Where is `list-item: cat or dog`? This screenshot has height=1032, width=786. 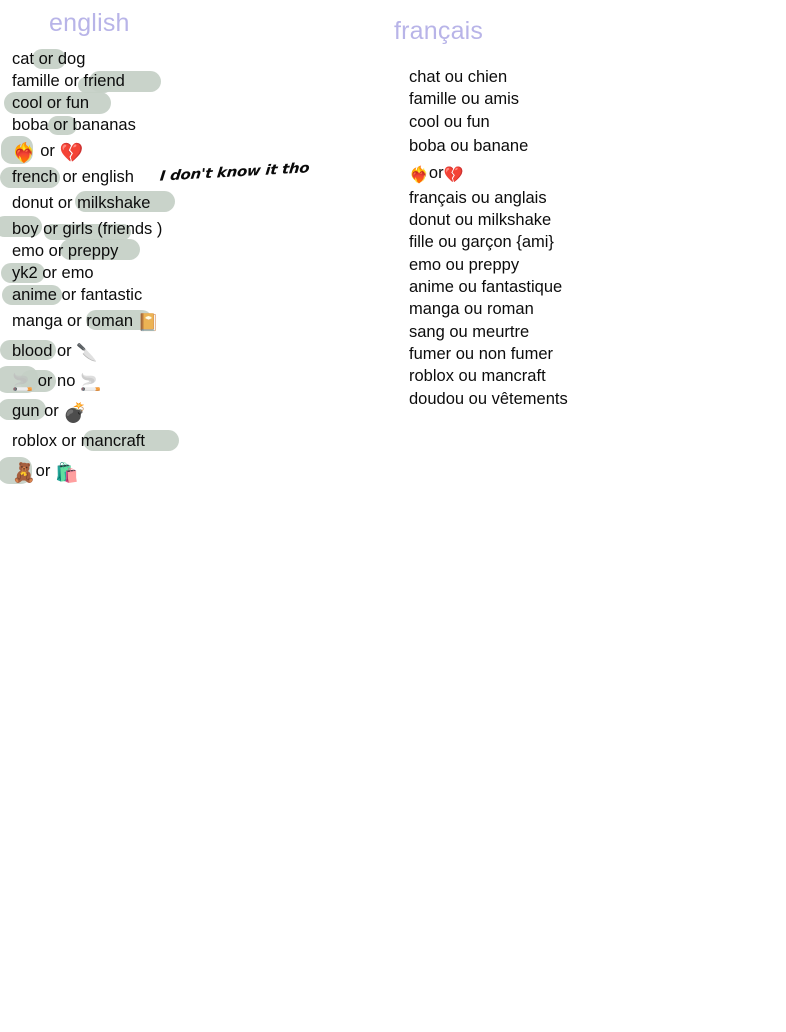 list-item: cat or dog is located at coordinates (180, 59).